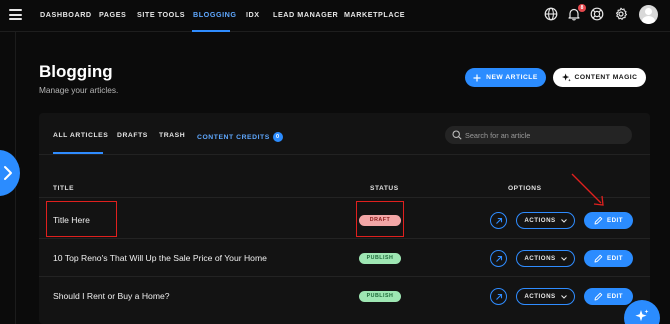 The height and width of the screenshot is (324, 670). I want to click on chevron-right-icon, so click(8, 173).